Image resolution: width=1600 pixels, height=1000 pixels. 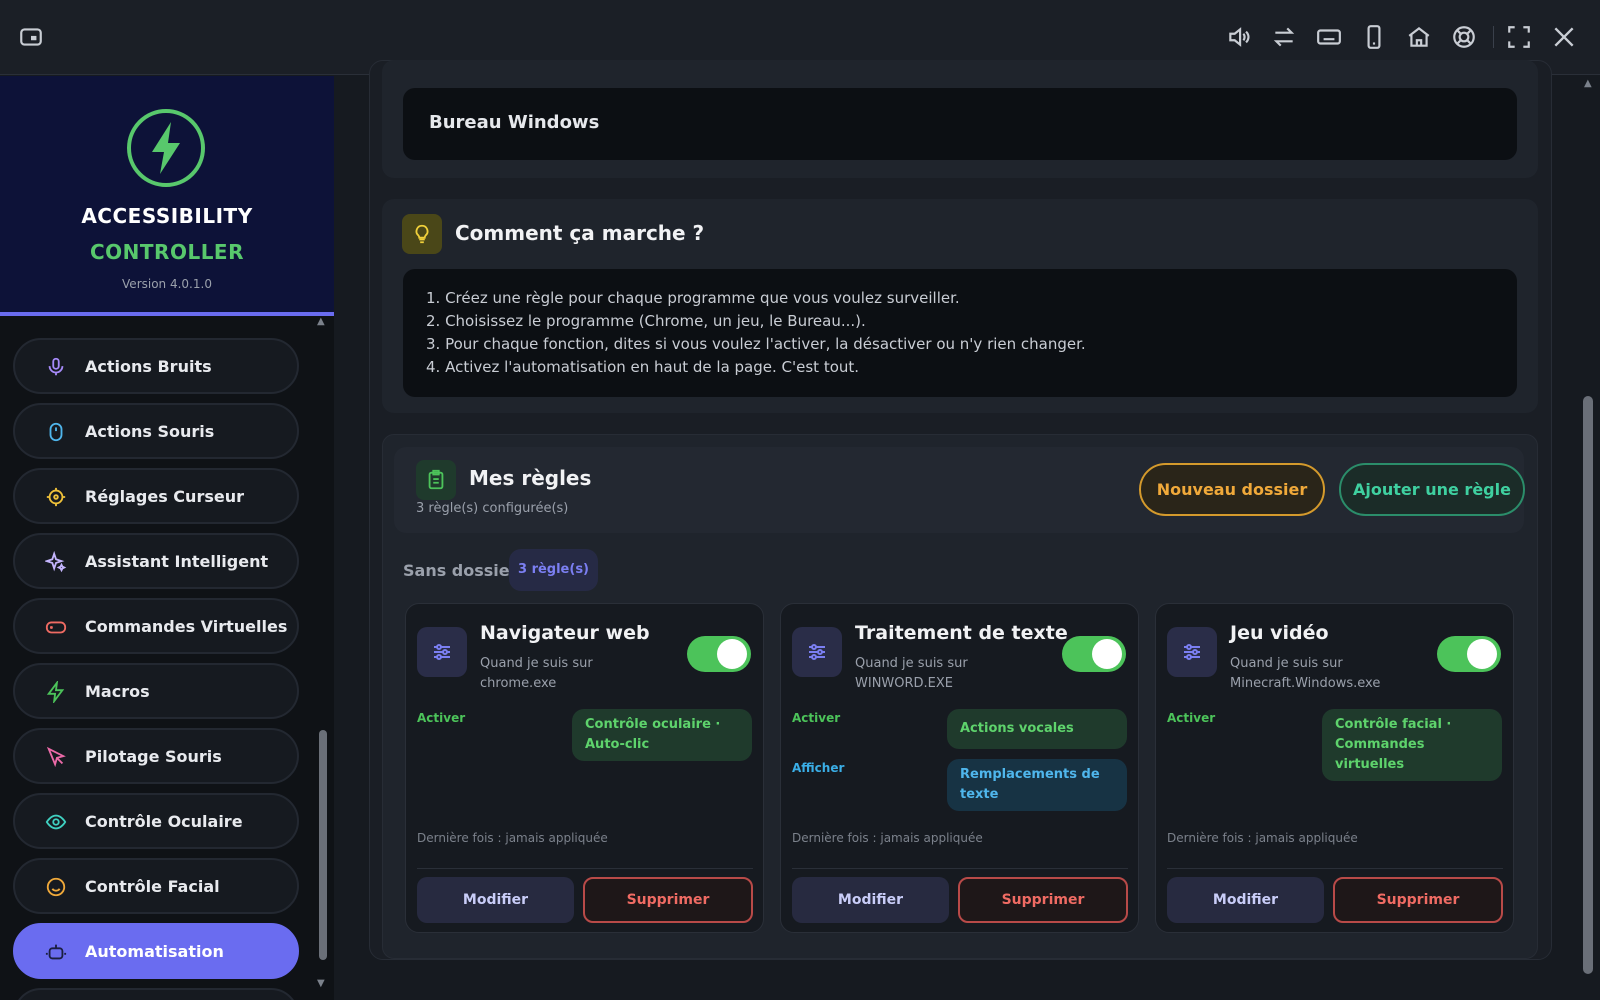 I want to click on folder-name: Sans dossier, so click(x=460, y=570).